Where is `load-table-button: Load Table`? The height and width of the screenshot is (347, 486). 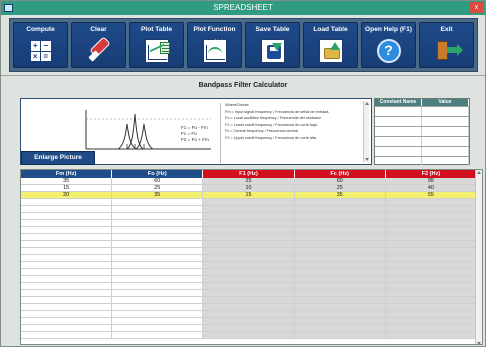 load-table-button: Load Table is located at coordinates (330, 45).